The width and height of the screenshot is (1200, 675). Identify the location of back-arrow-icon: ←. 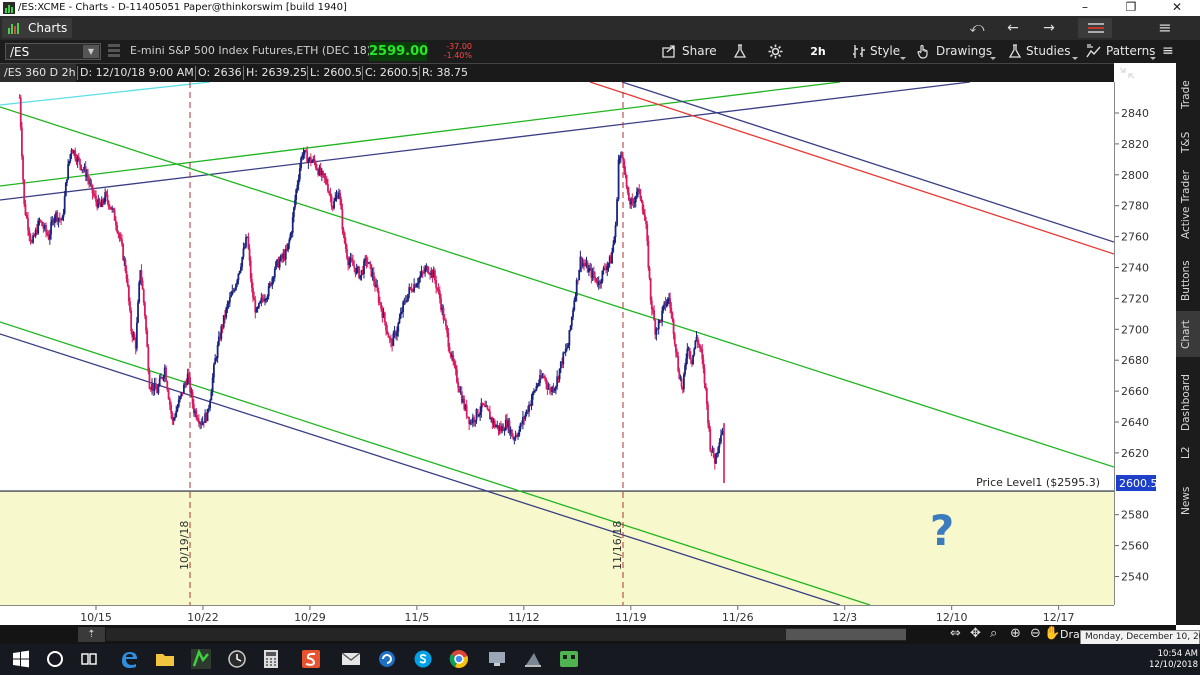
(1013, 28).